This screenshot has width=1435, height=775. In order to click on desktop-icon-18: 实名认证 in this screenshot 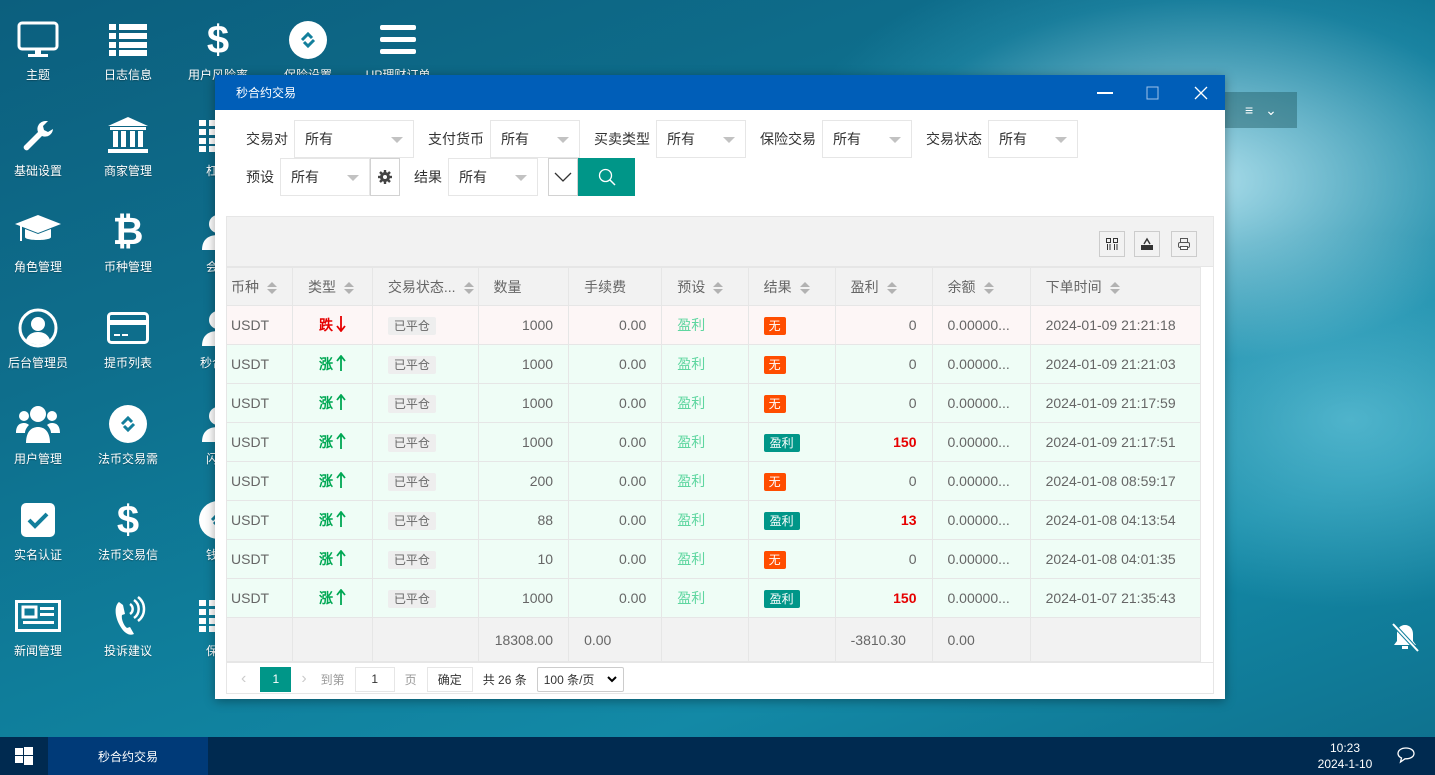, I will do `click(39, 530)`.